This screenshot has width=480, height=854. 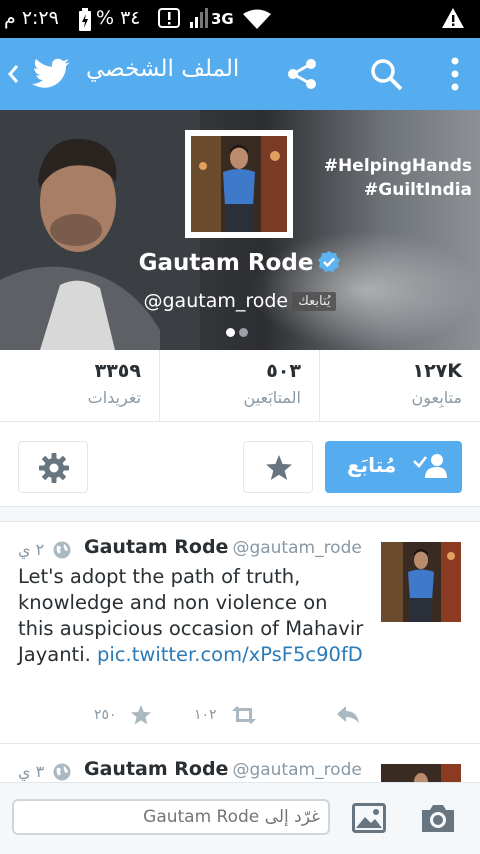 I want to click on image-icon, so click(x=369, y=818).